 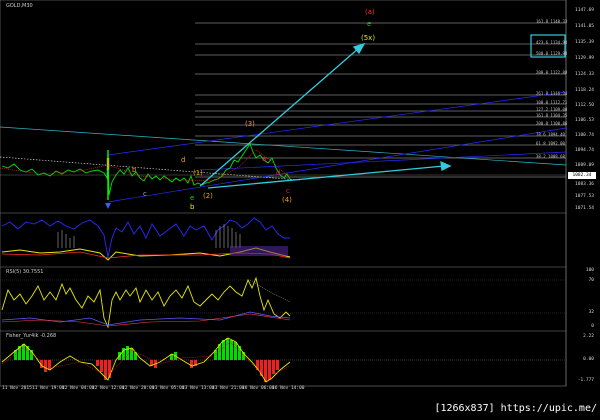 What do you see at coordinates (552, 93) in the screenshot?
I see `fib-label: 261.8 1116.34` at bounding box center [552, 93].